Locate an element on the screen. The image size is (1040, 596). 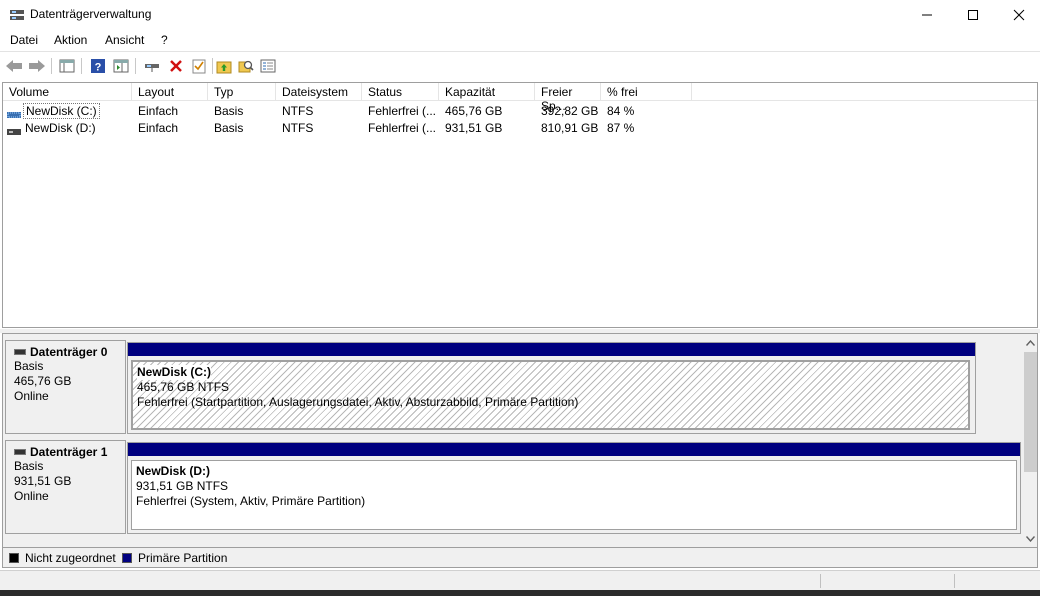
percent-free-cell: 87 % is located at coordinates (621, 128).